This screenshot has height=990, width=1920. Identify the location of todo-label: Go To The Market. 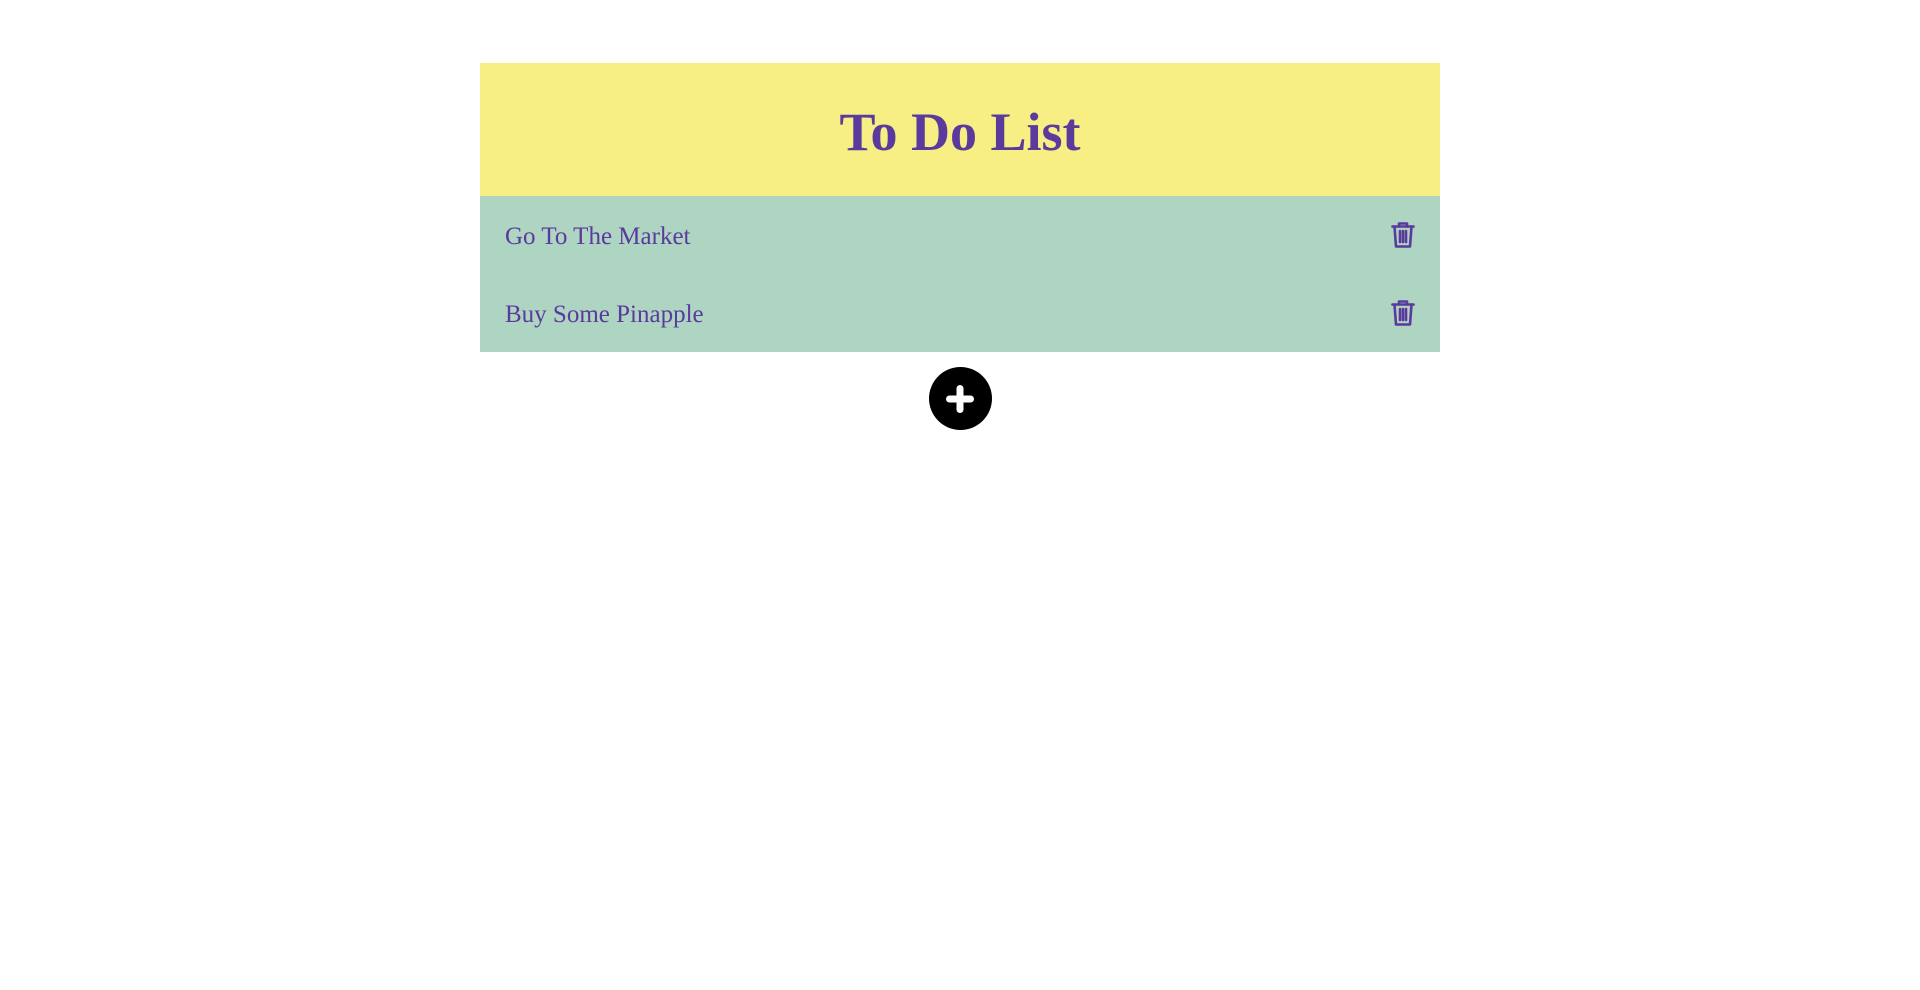
(598, 236).